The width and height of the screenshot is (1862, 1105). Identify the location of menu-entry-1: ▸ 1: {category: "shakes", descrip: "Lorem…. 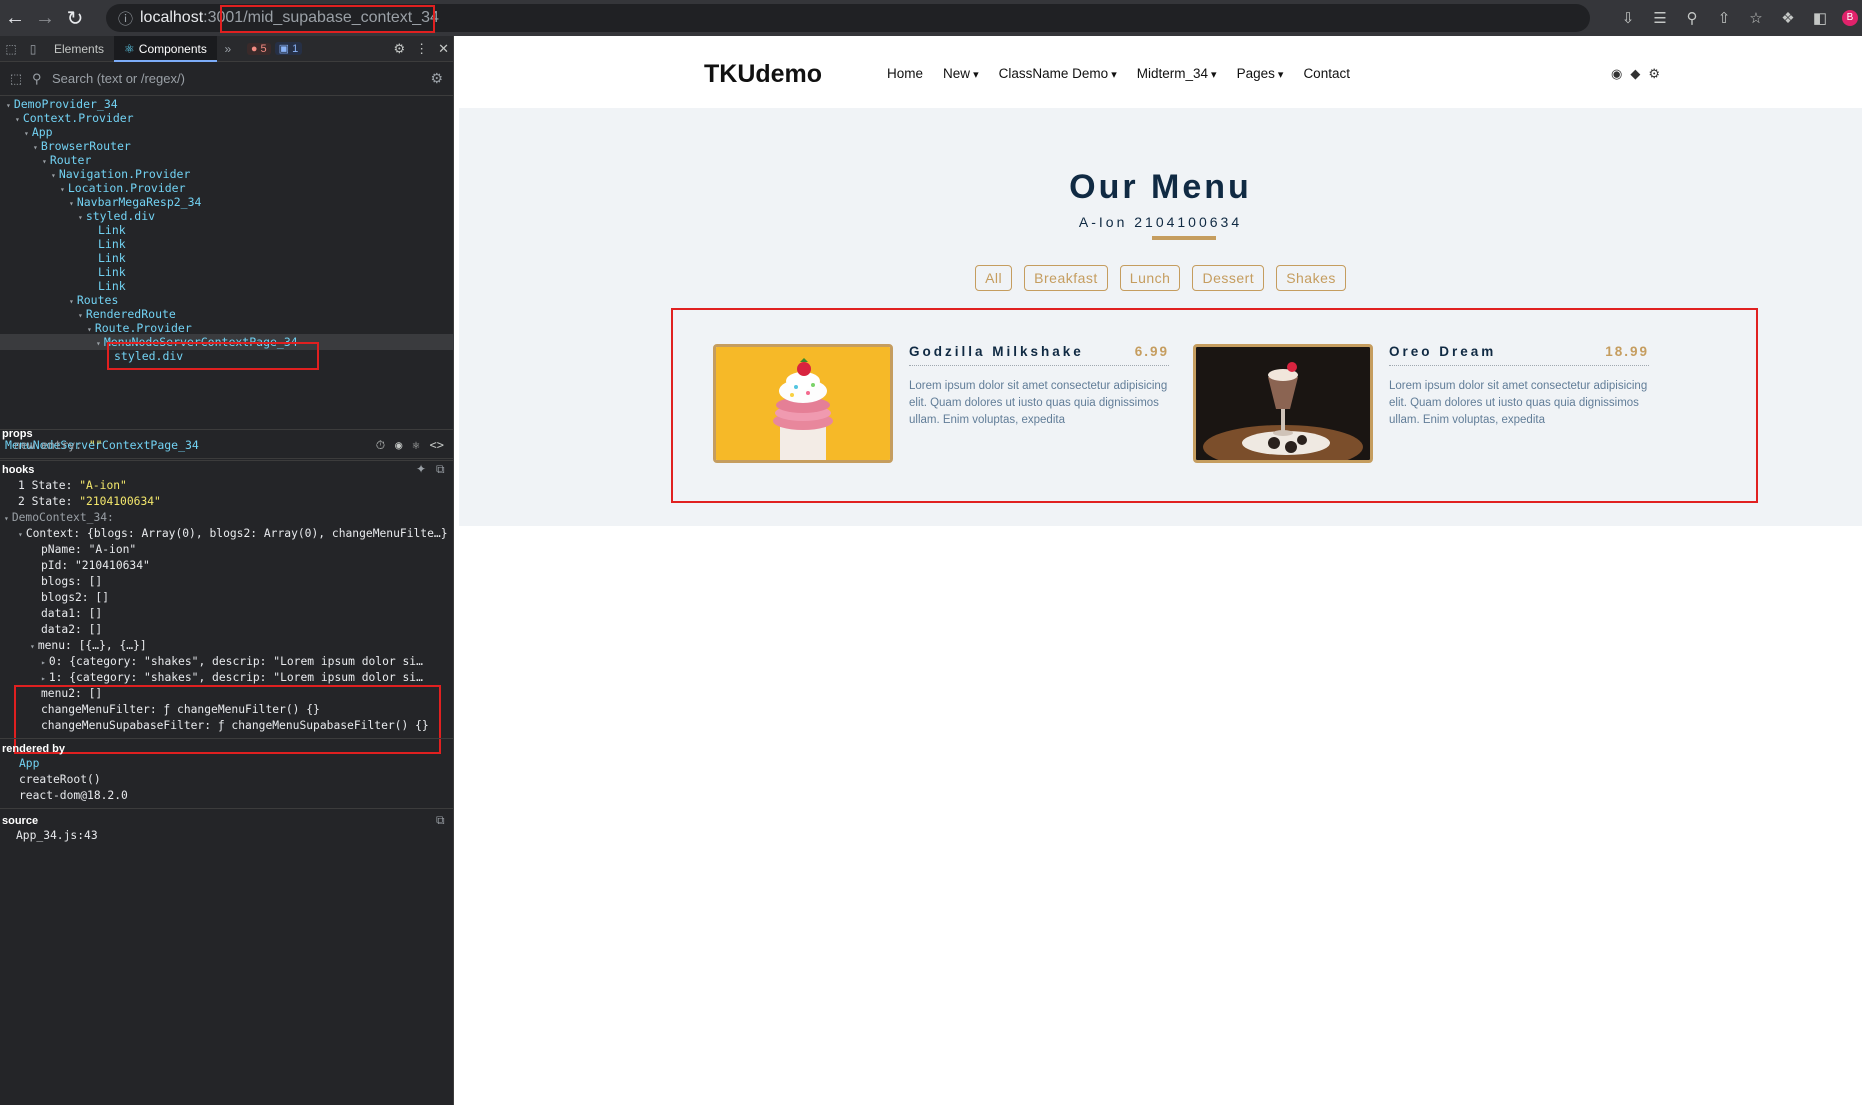
(227, 678).